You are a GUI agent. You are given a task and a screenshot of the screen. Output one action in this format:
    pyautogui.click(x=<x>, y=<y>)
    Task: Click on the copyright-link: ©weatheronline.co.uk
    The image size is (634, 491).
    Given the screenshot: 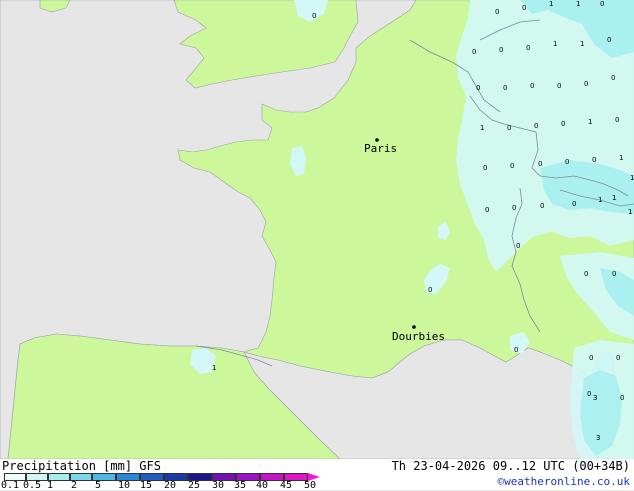 What is the action you would take?
    pyautogui.click(x=564, y=481)
    